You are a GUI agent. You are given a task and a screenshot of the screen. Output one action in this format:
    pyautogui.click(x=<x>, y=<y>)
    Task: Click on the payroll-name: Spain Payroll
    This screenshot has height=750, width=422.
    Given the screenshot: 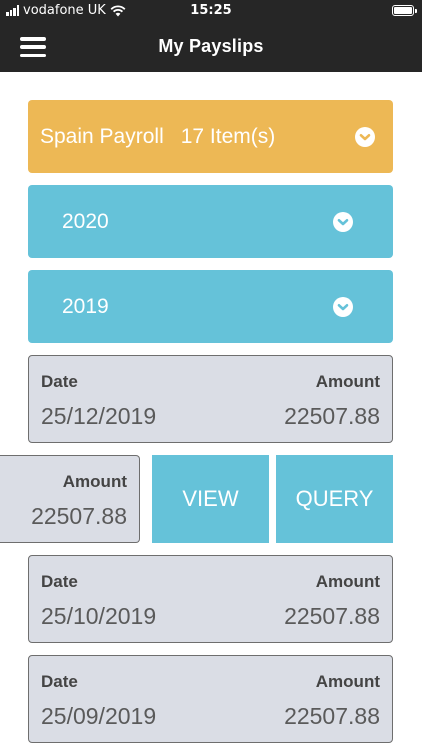 What is the action you would take?
    pyautogui.click(x=102, y=136)
    